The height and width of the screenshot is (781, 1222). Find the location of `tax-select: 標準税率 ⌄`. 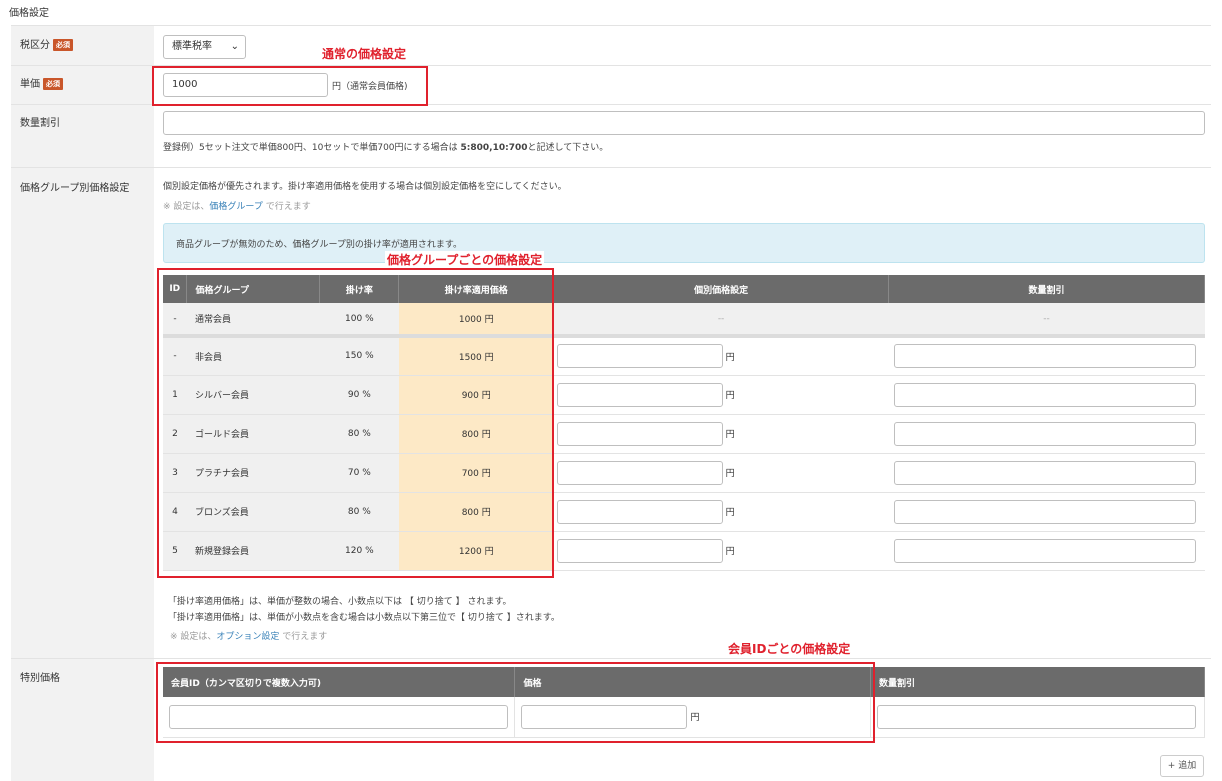

tax-select: 標準税率 ⌄ is located at coordinates (204, 47).